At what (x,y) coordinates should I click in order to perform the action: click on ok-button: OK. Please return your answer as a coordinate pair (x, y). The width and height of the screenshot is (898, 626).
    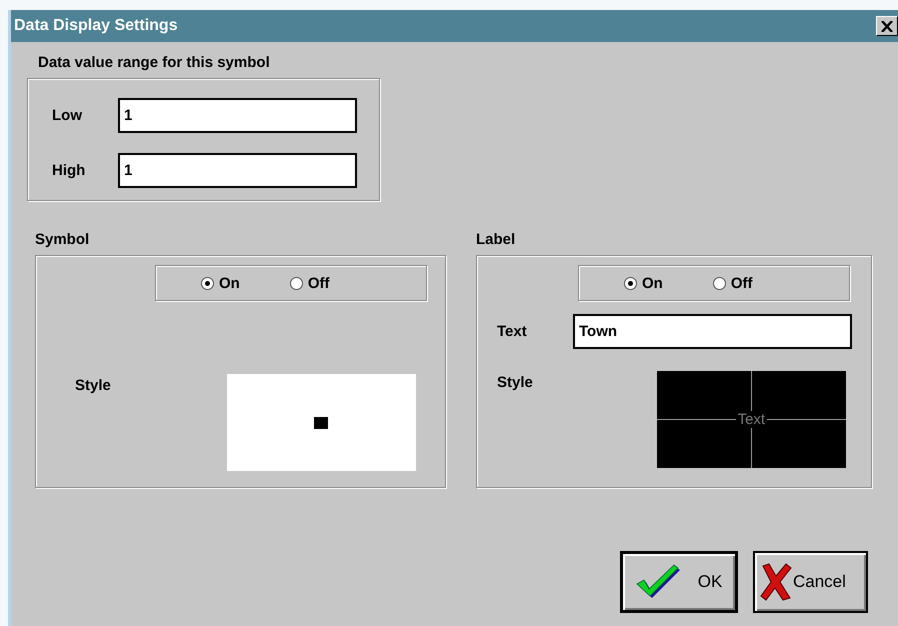
    Looking at the image, I should click on (679, 582).